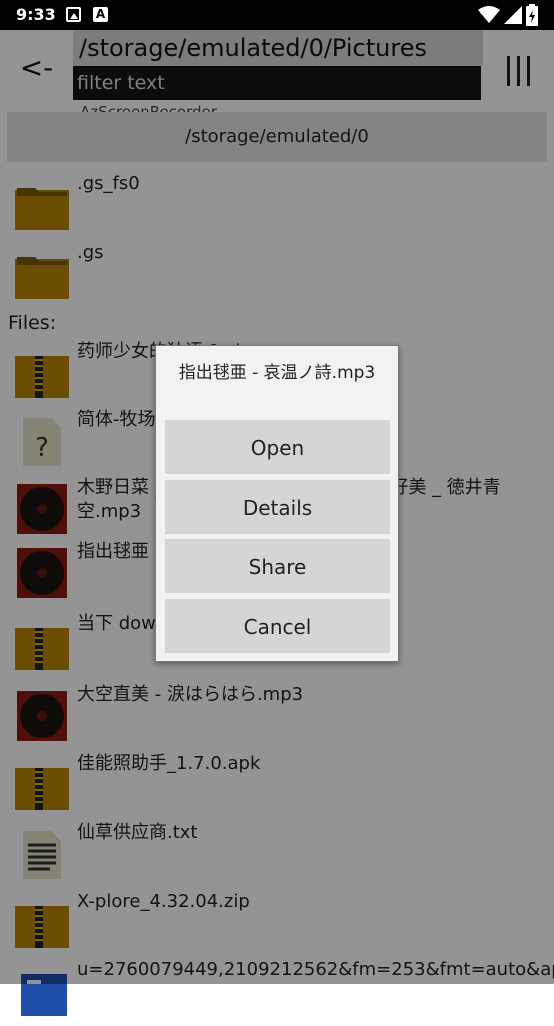 The height and width of the screenshot is (1026, 554). I want to click on battery-icon, so click(532, 15).